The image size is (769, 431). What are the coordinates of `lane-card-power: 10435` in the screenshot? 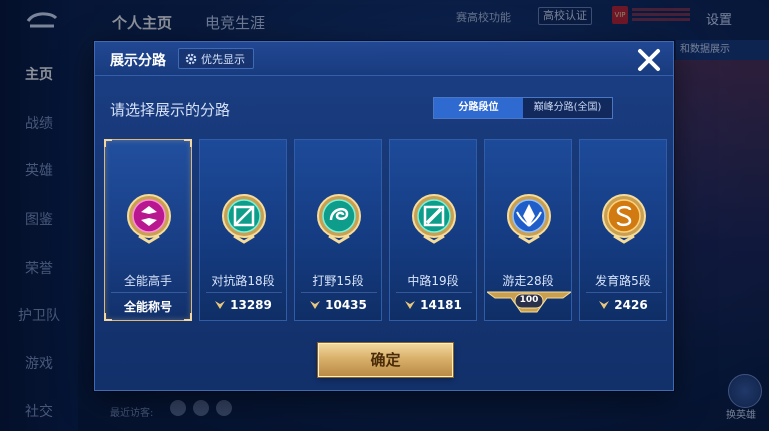 It's located at (338, 305).